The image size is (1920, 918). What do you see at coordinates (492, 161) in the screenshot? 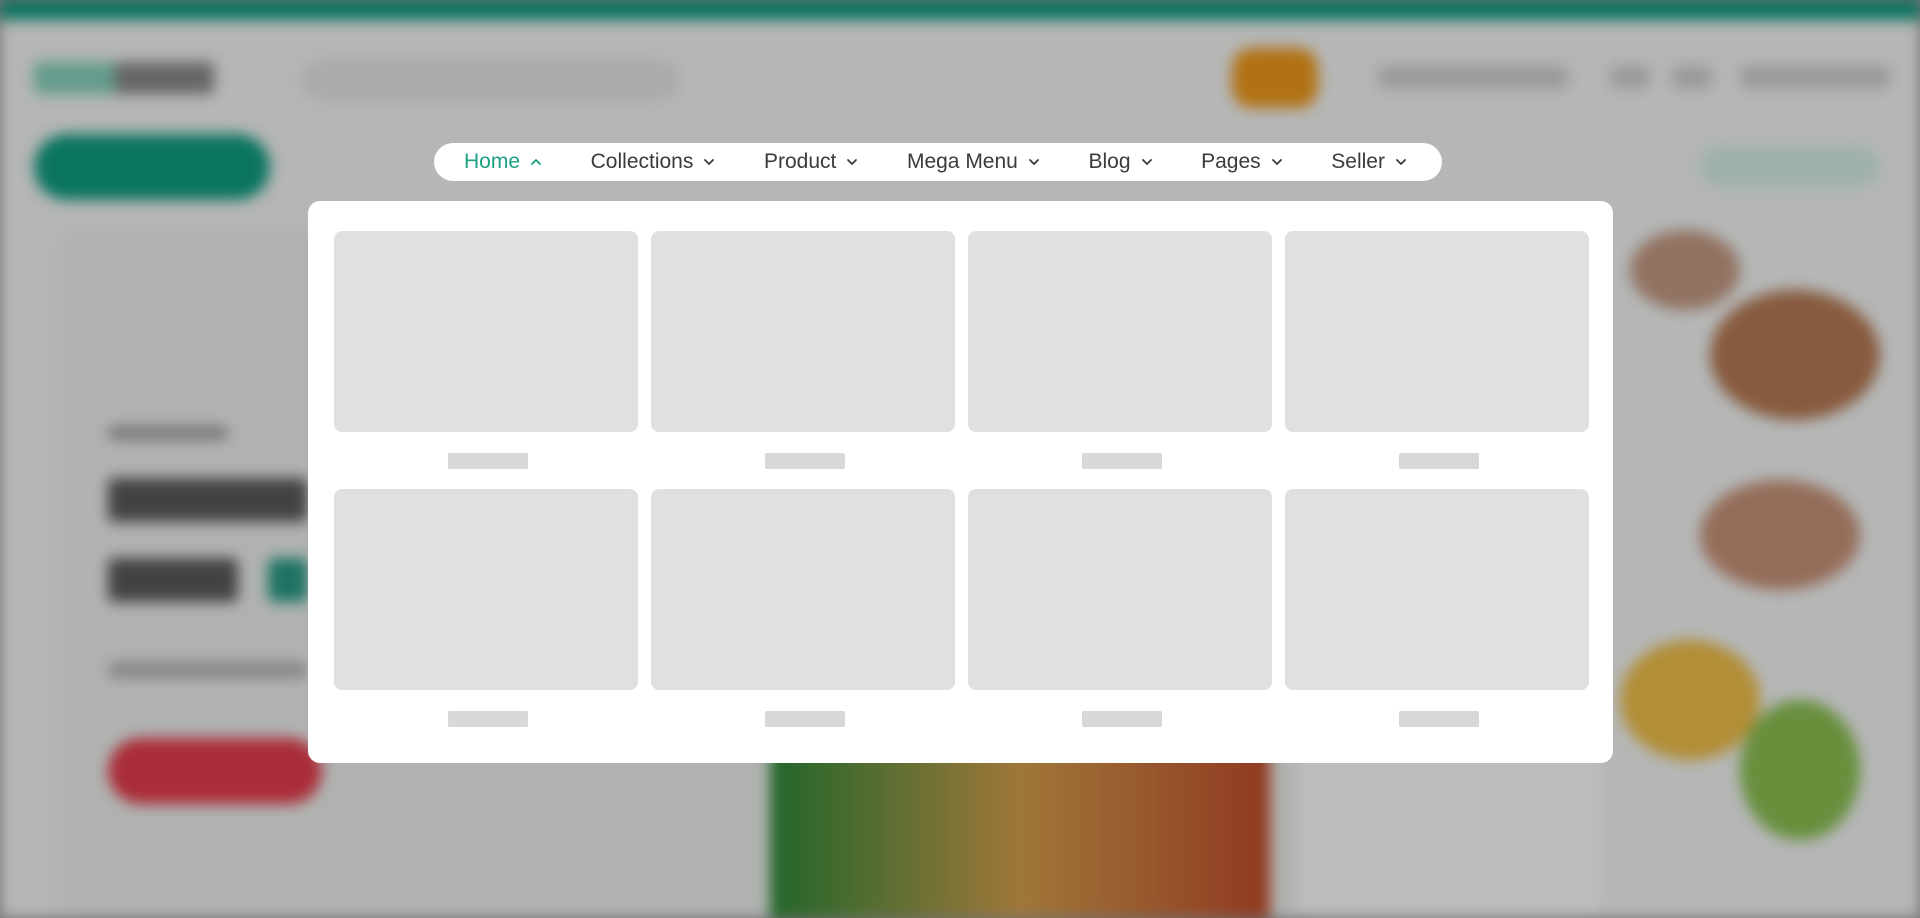
I see `nav-item-label: Home` at bounding box center [492, 161].